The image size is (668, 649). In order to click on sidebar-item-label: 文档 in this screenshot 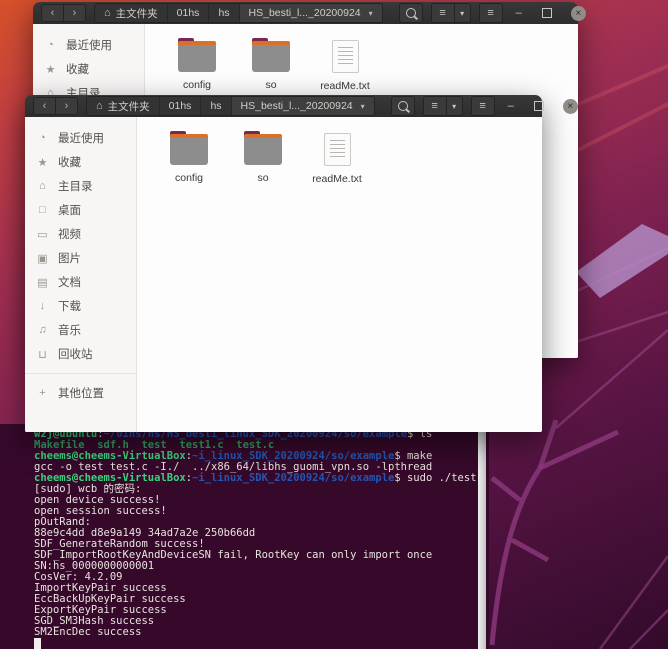, I will do `click(69, 283)`.